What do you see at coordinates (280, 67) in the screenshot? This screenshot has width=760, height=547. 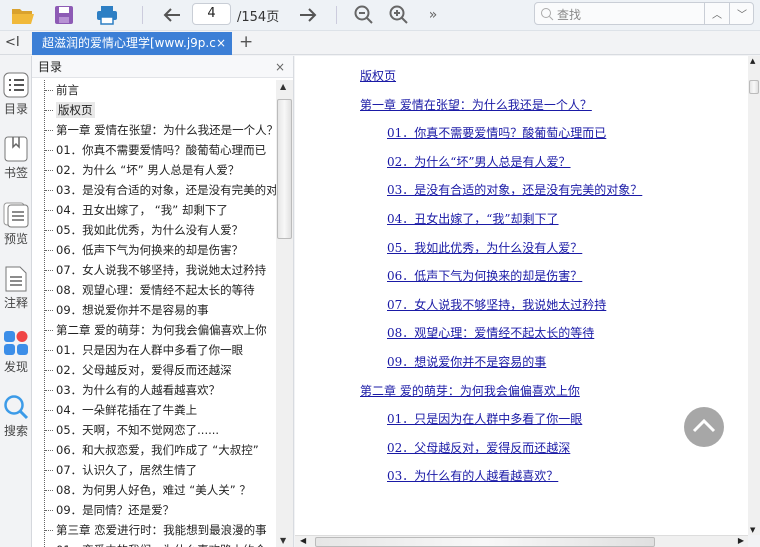 I see `close-toc-icon: ×` at bounding box center [280, 67].